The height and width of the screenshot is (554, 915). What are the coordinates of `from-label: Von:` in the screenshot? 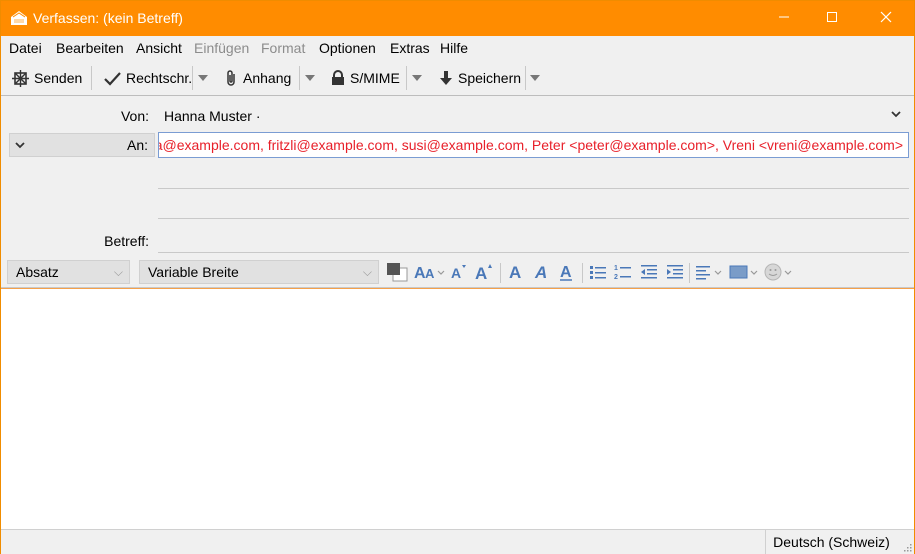 It's located at (134, 116).